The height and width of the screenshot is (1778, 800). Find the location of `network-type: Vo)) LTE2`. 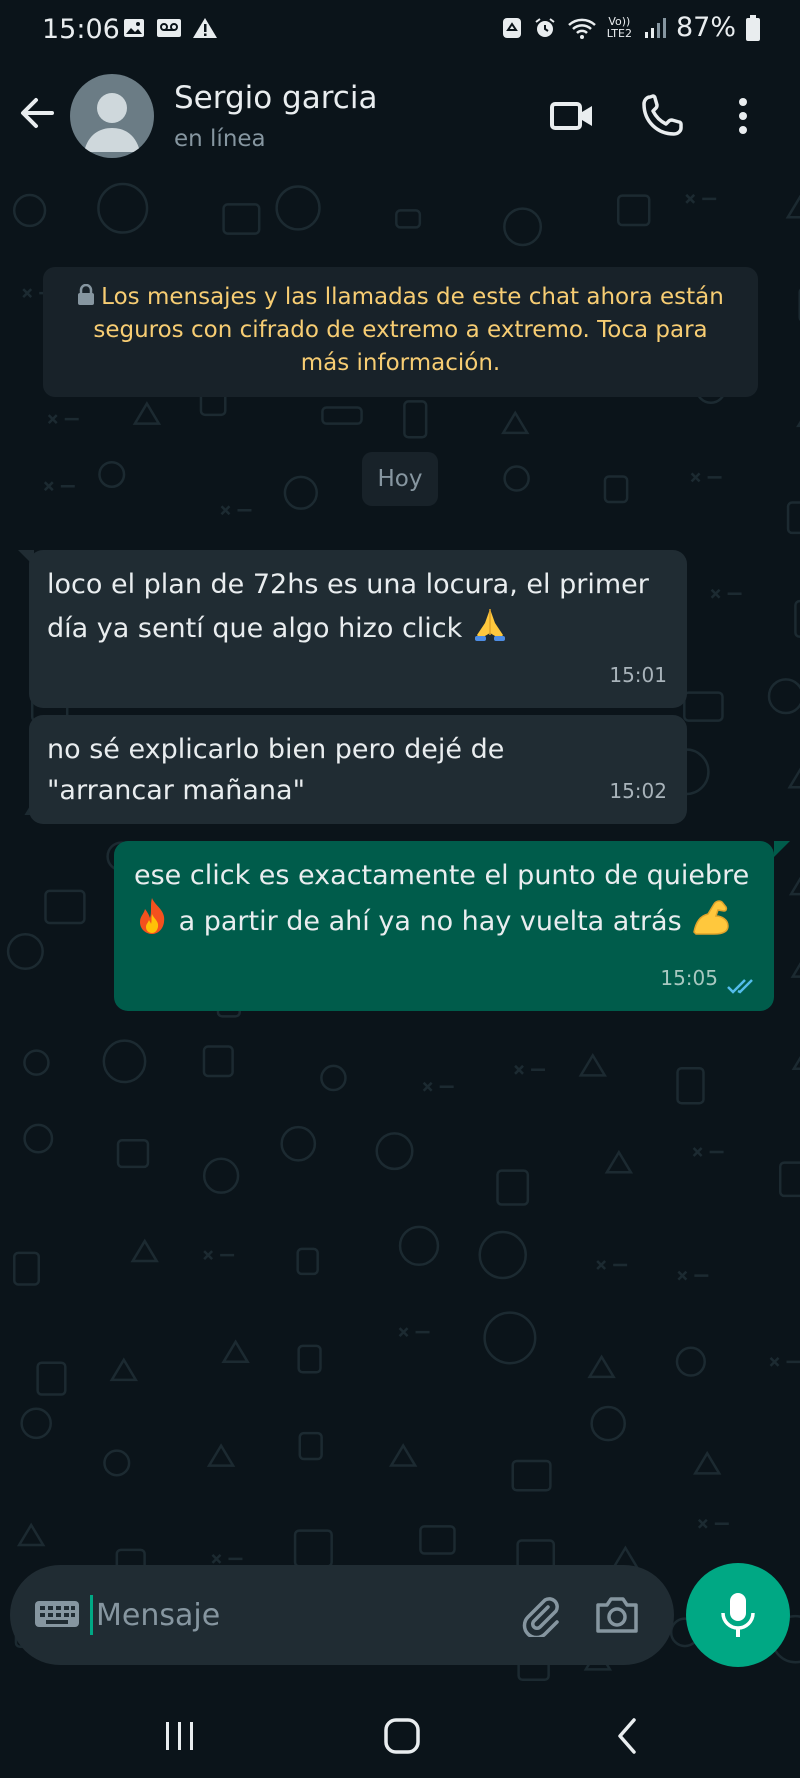

network-type: Vo)) LTE2 is located at coordinates (619, 27).